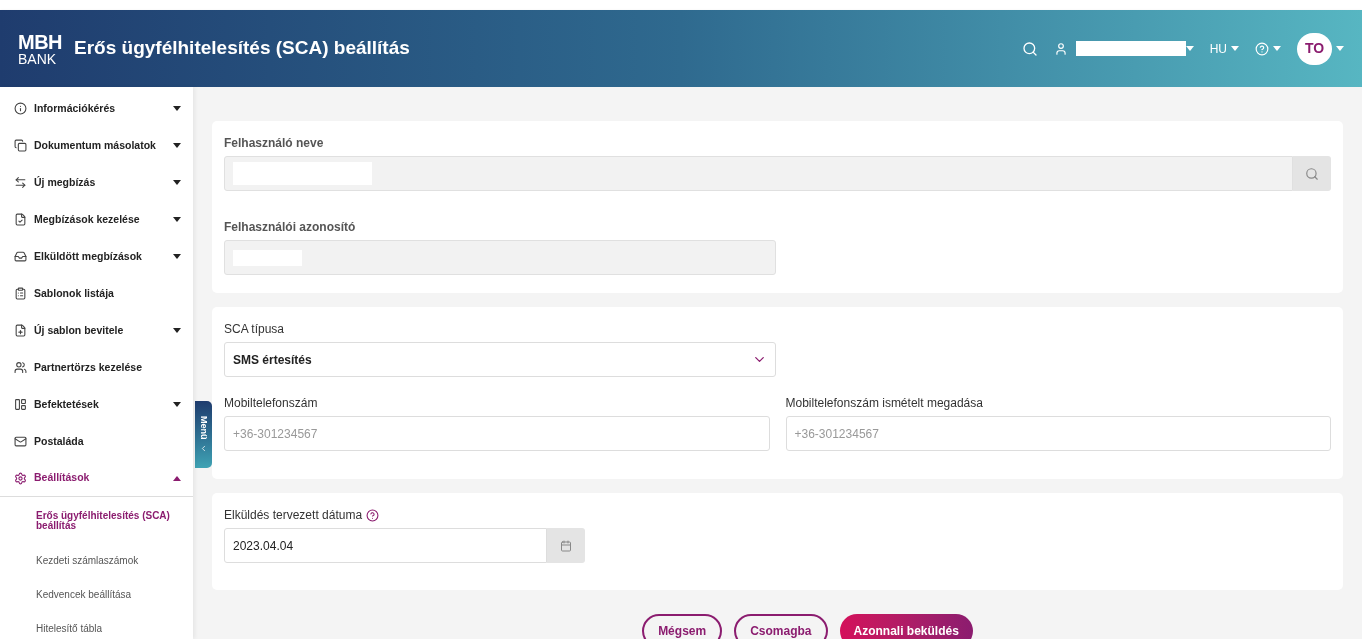  Describe the element at coordinates (40, 48) in the screenshot. I see `logo: MBH BANK` at that location.